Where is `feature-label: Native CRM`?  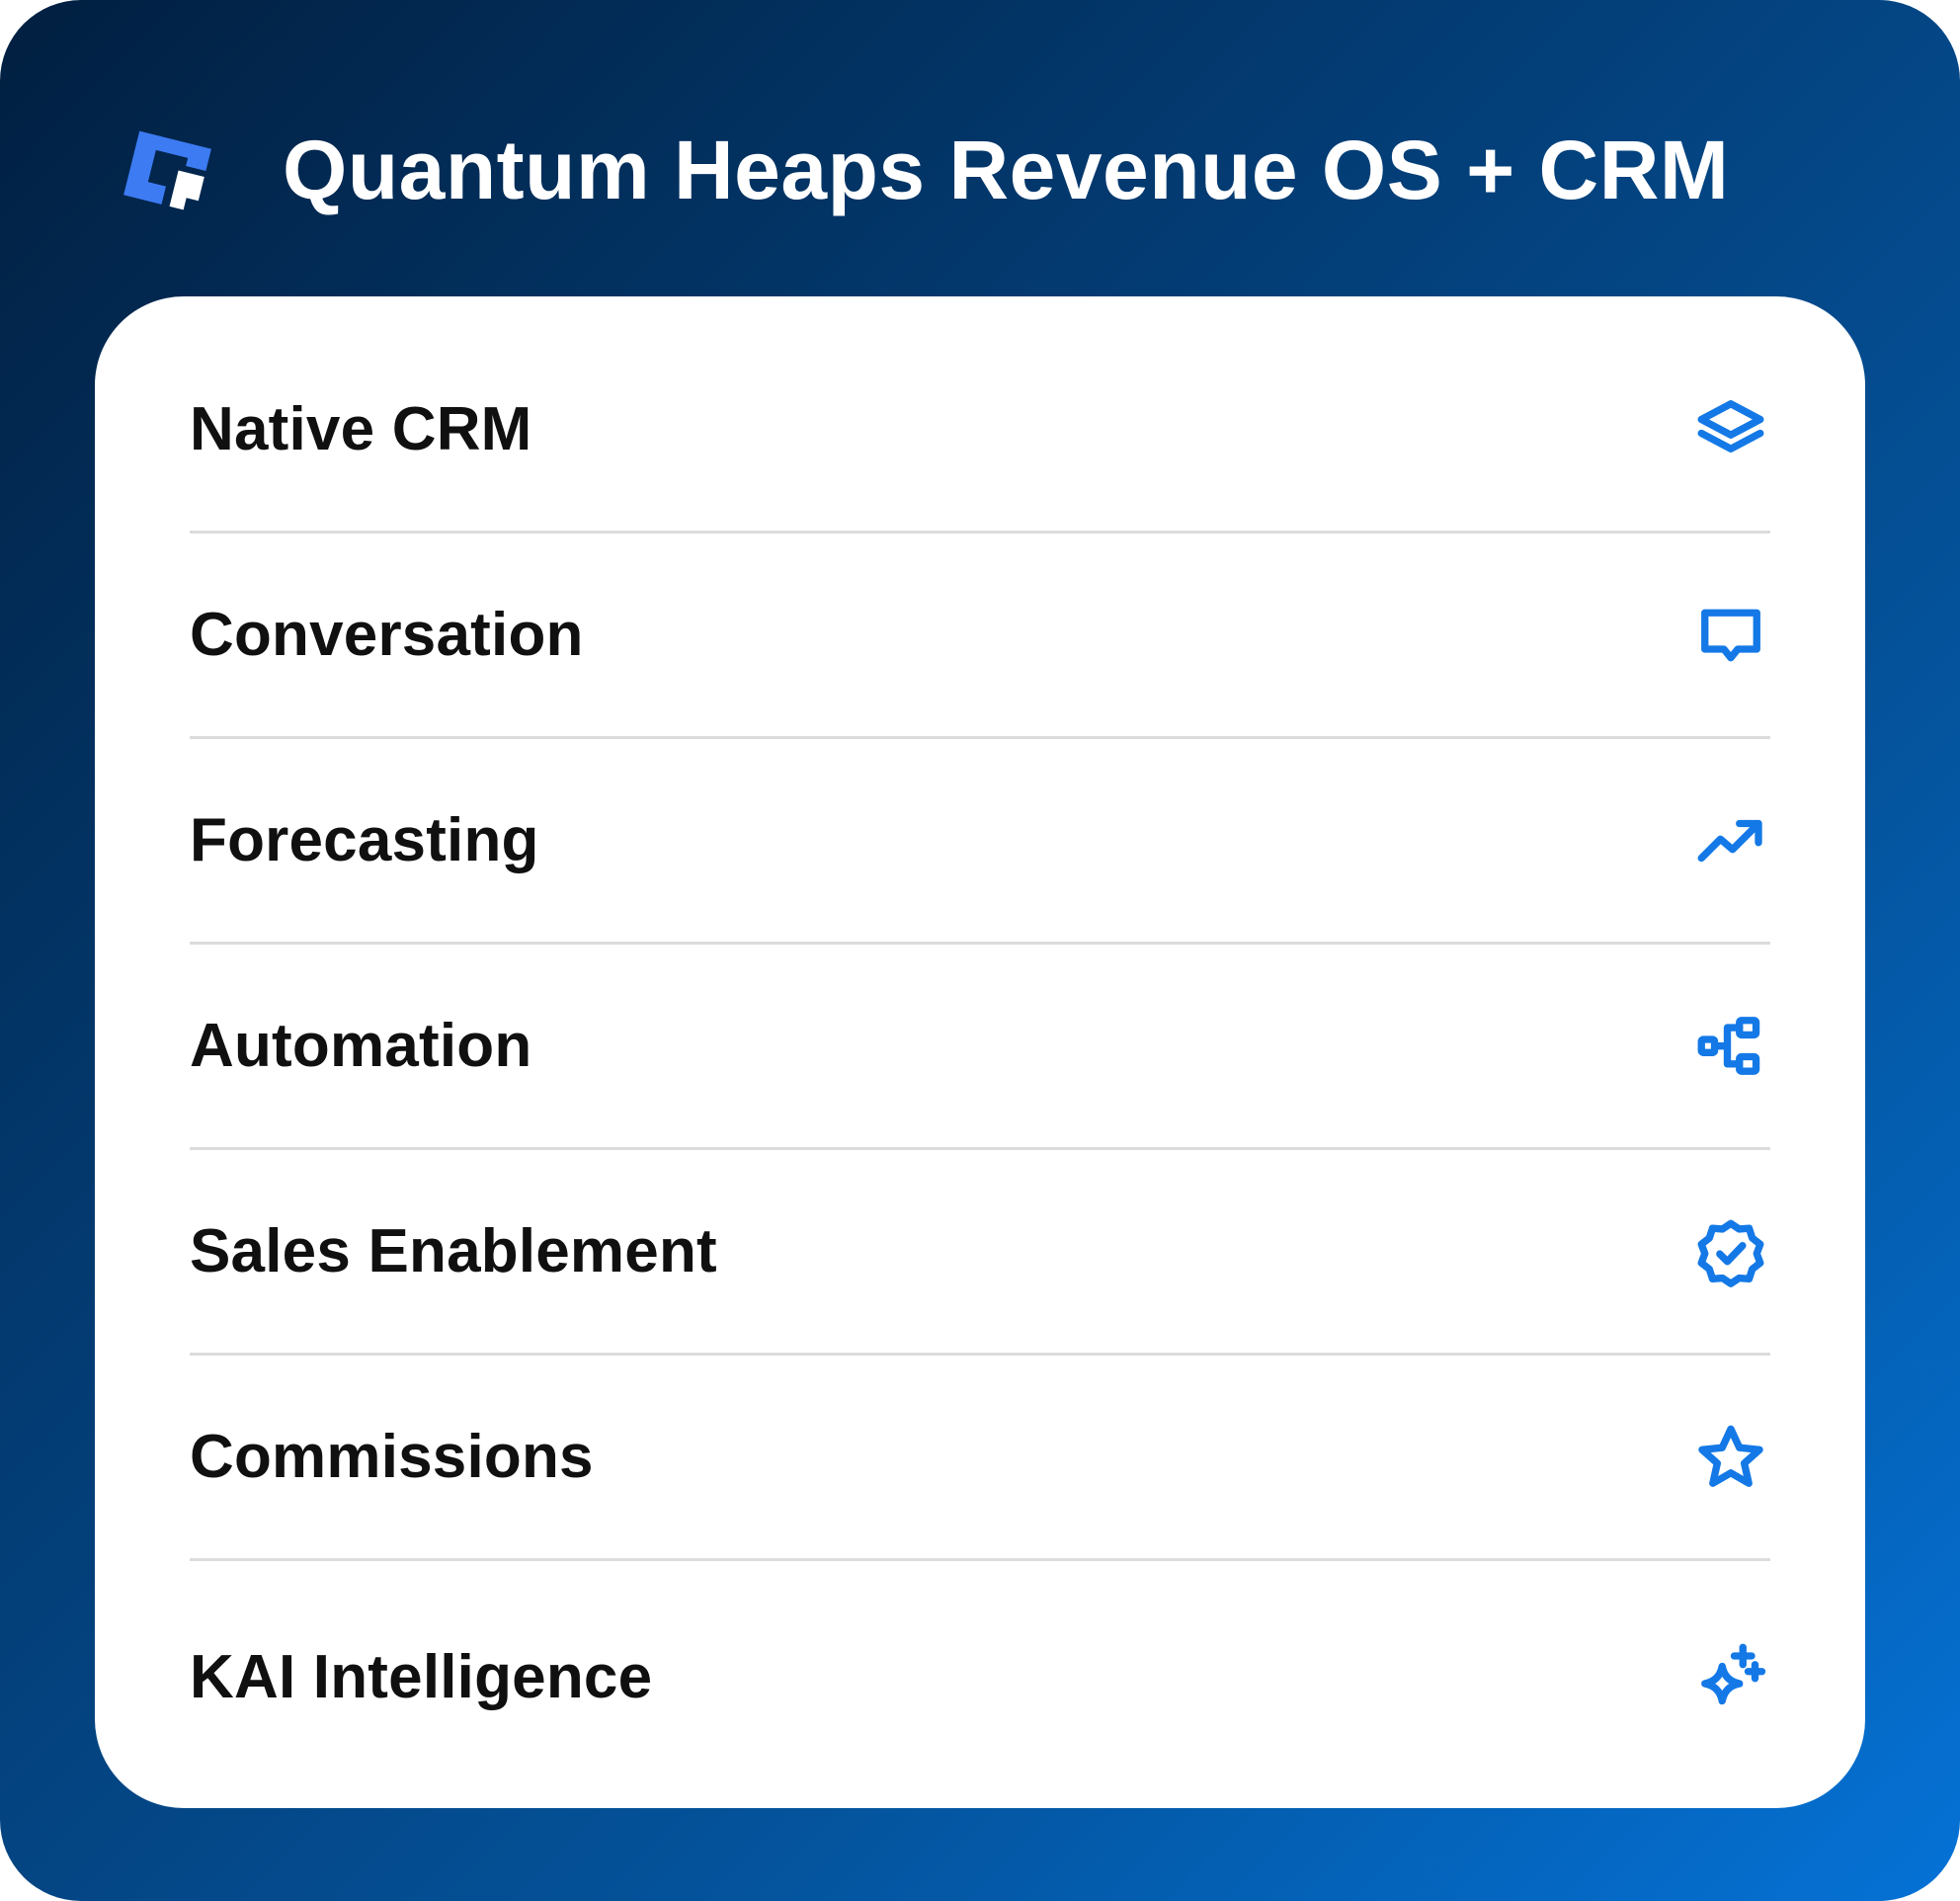
feature-label: Native CRM is located at coordinates (361, 429).